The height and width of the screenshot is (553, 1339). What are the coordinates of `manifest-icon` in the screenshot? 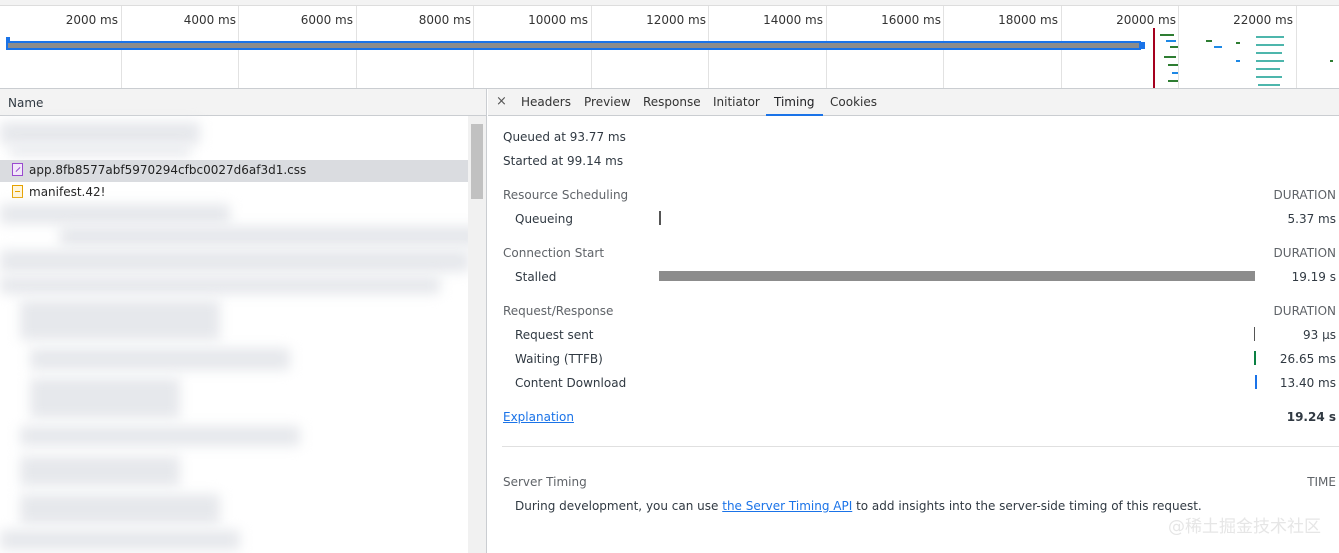 It's located at (17, 191).